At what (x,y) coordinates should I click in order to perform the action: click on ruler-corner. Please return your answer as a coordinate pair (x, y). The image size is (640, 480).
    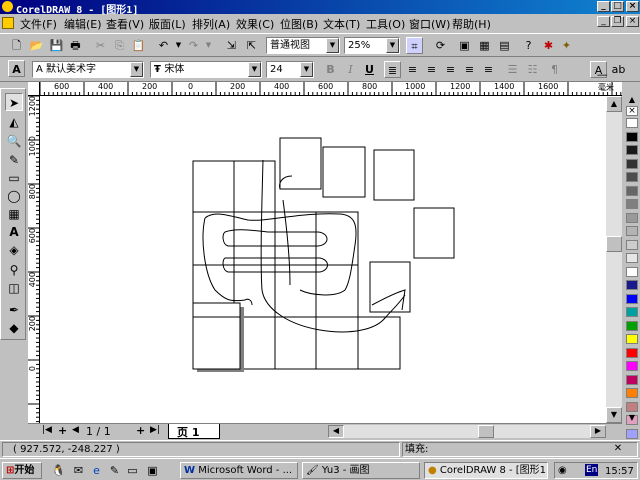
    Looking at the image, I should click on (34, 89).